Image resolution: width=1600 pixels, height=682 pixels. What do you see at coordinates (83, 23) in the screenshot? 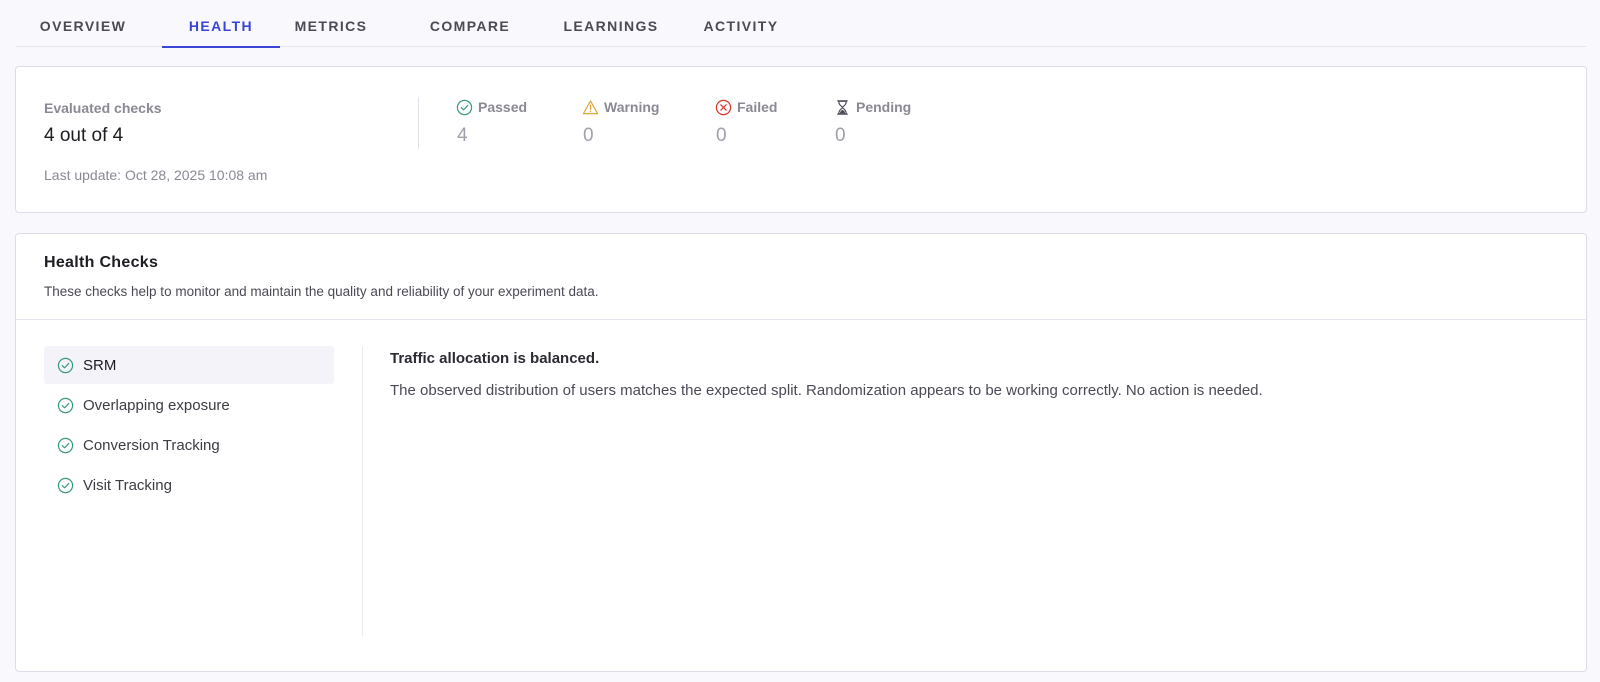
I see `tab-overview: OVERVIEW` at bounding box center [83, 23].